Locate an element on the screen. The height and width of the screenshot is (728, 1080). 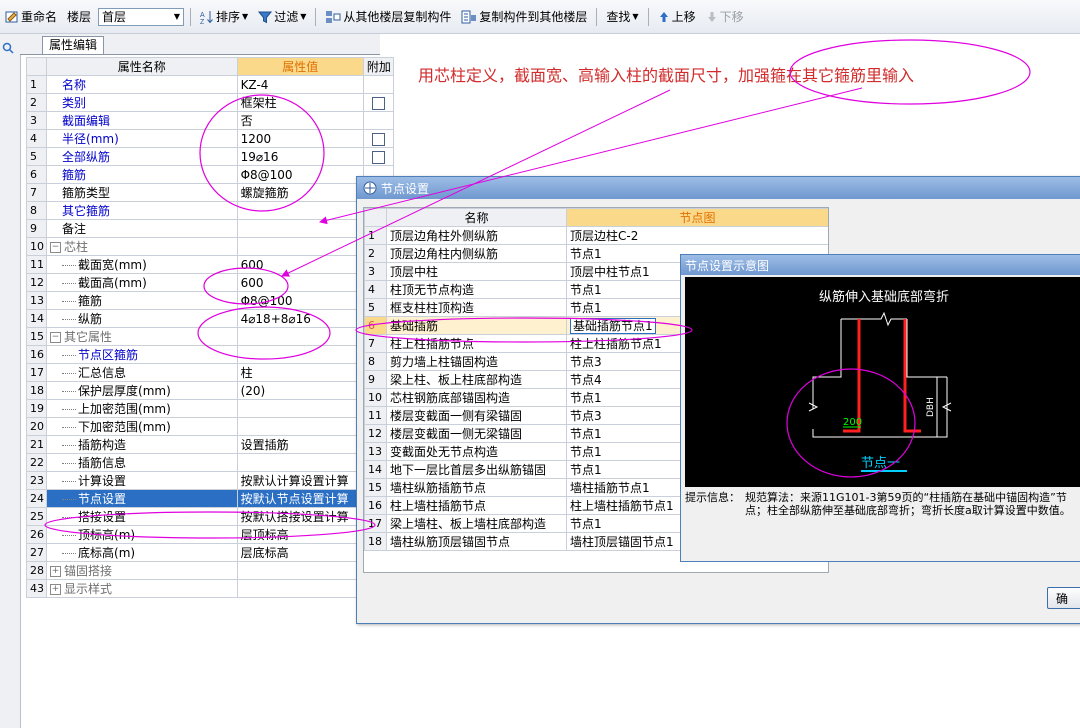
rename-button: 重命名 is located at coordinates (31, 17).